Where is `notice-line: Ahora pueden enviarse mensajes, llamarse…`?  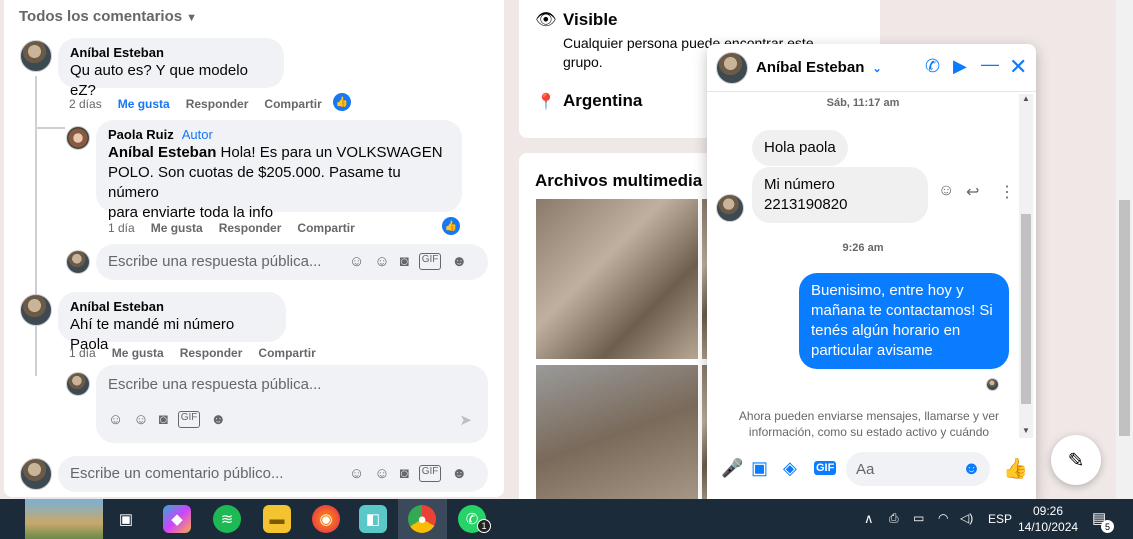
notice-line: Ahora pueden enviarse mensajes, llamarse… is located at coordinates (869, 416).